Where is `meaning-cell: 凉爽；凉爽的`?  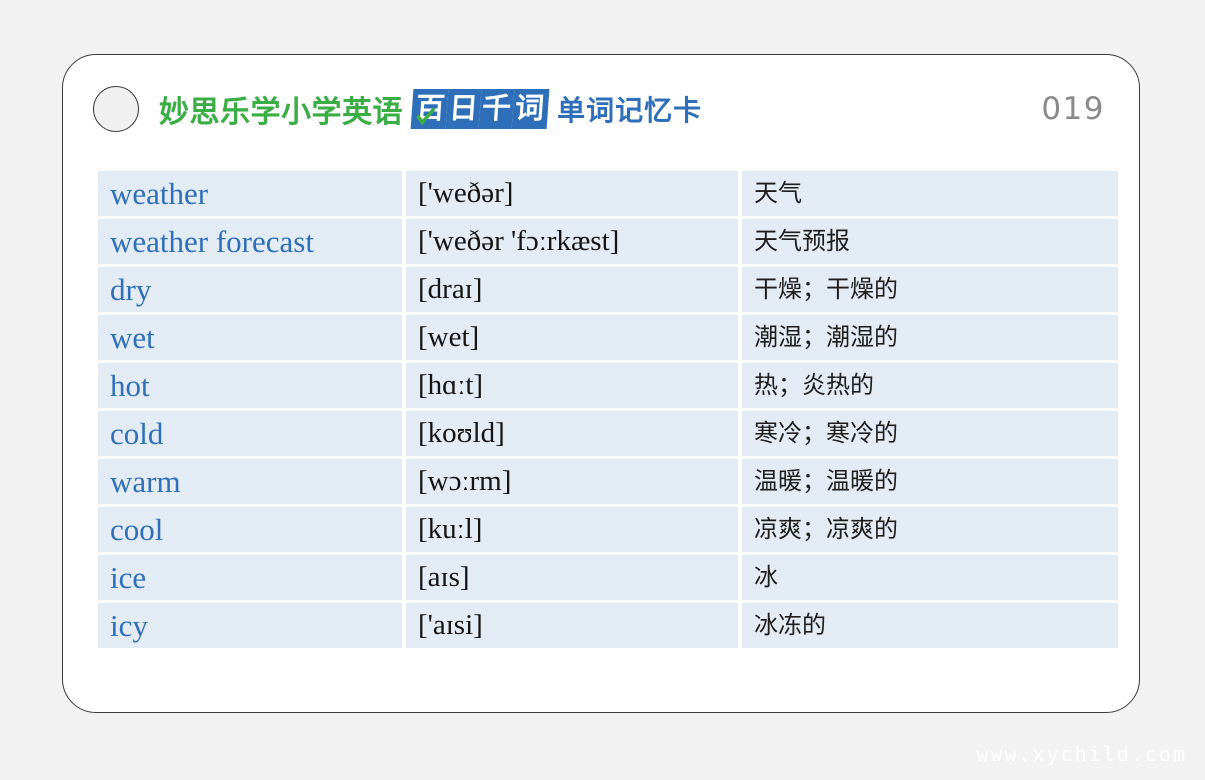 meaning-cell: 凉爽；凉爽的 is located at coordinates (930, 529).